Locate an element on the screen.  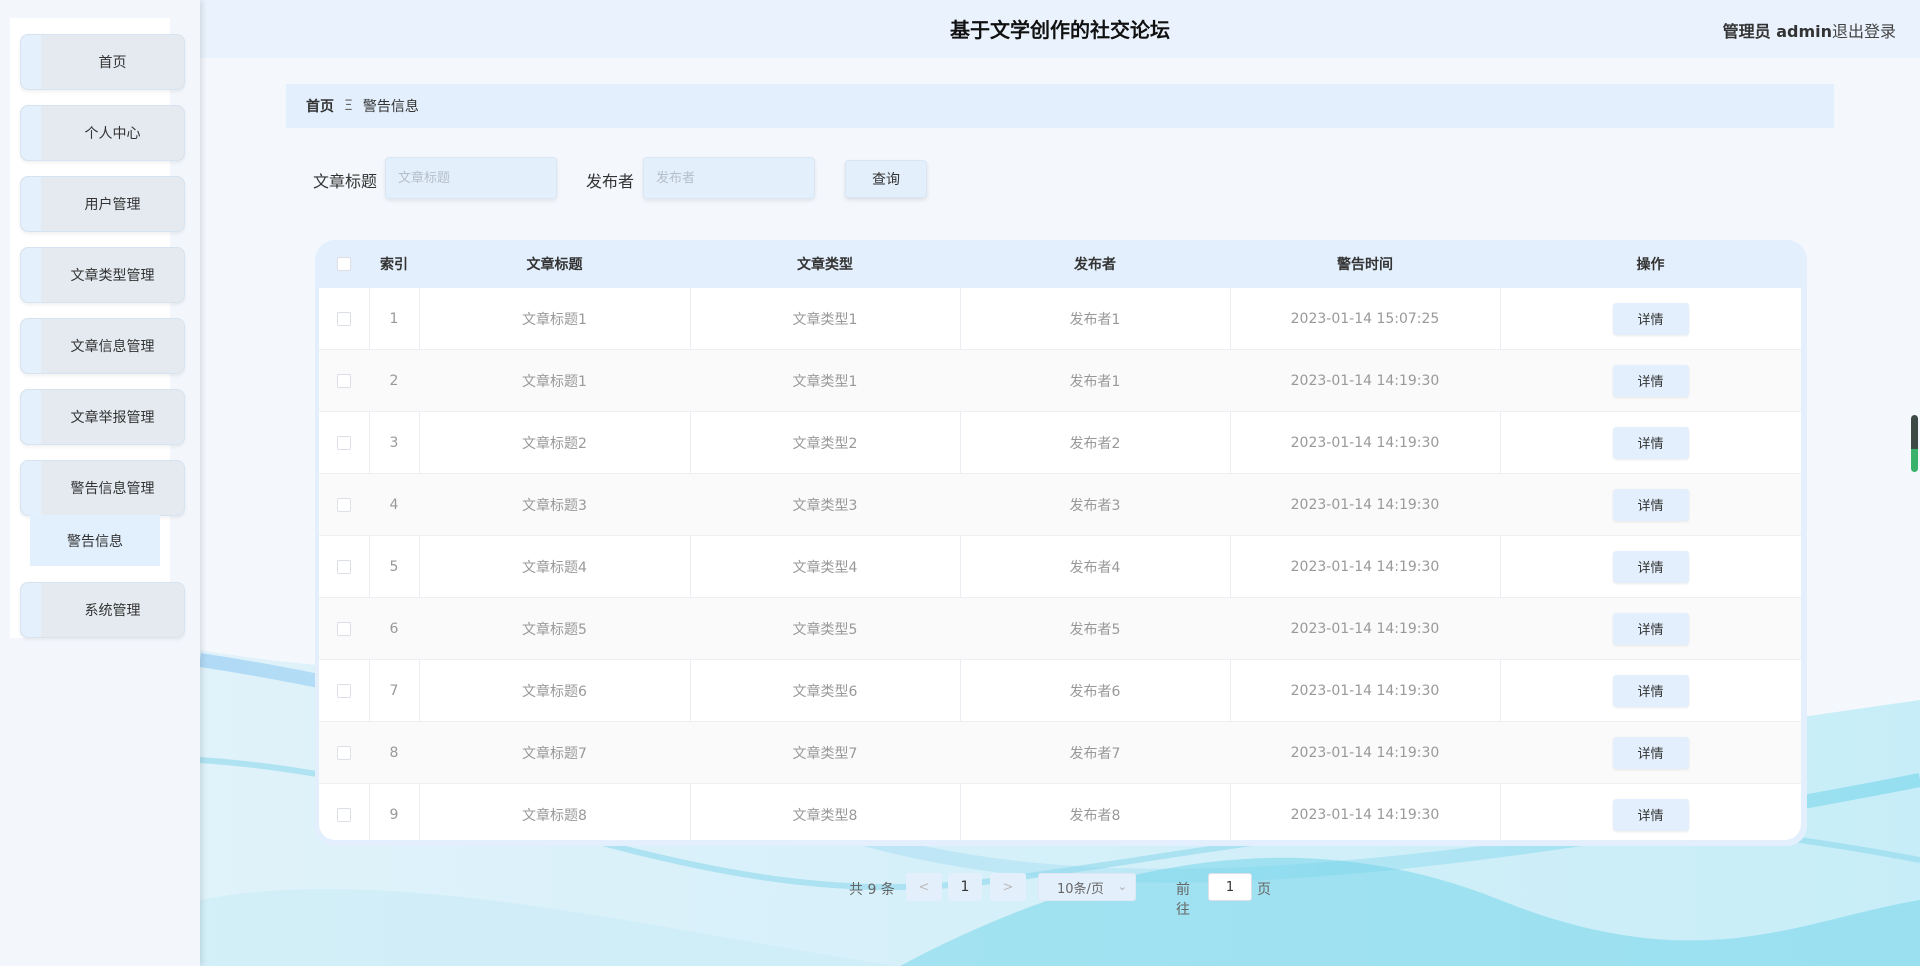
table-row: 7 文章标题6 文章类型6 发布者6 2023-01-14 14:19:30 详情 is located at coordinates (1060, 691).